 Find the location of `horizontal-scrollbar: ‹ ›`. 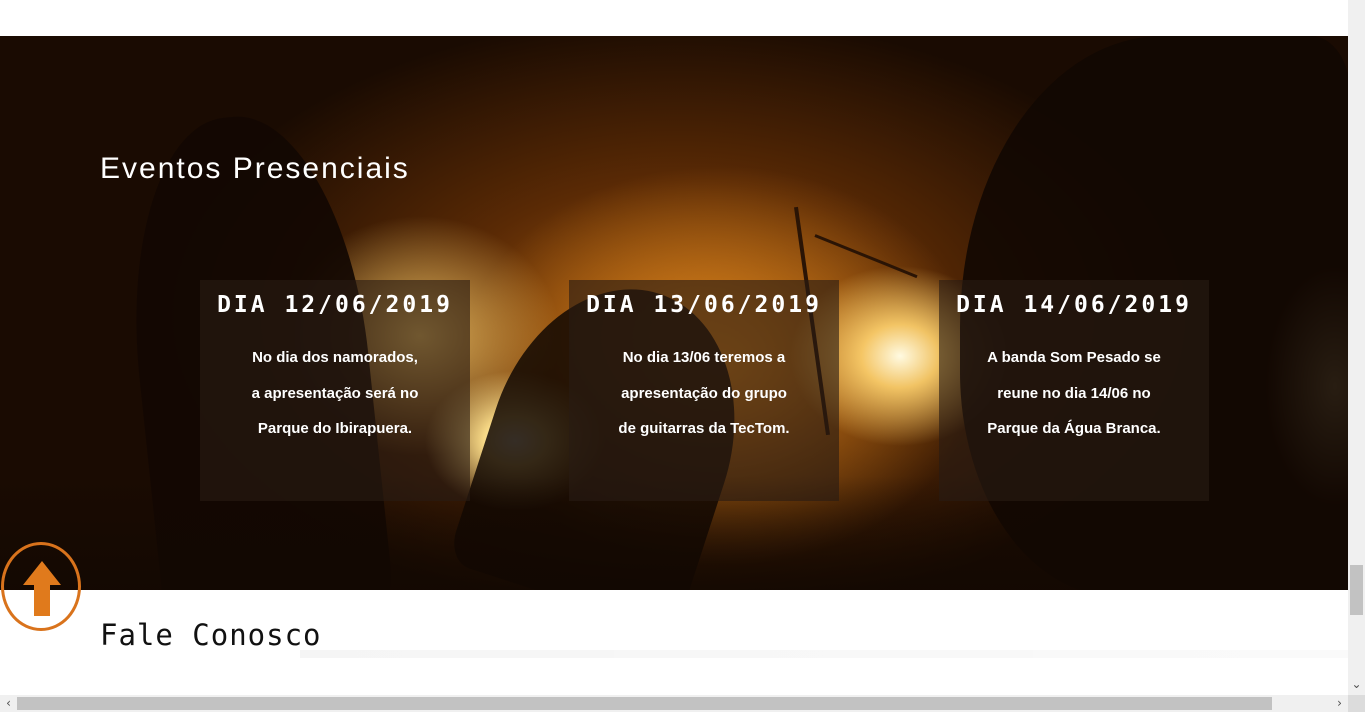

horizontal-scrollbar: ‹ › is located at coordinates (674, 703).